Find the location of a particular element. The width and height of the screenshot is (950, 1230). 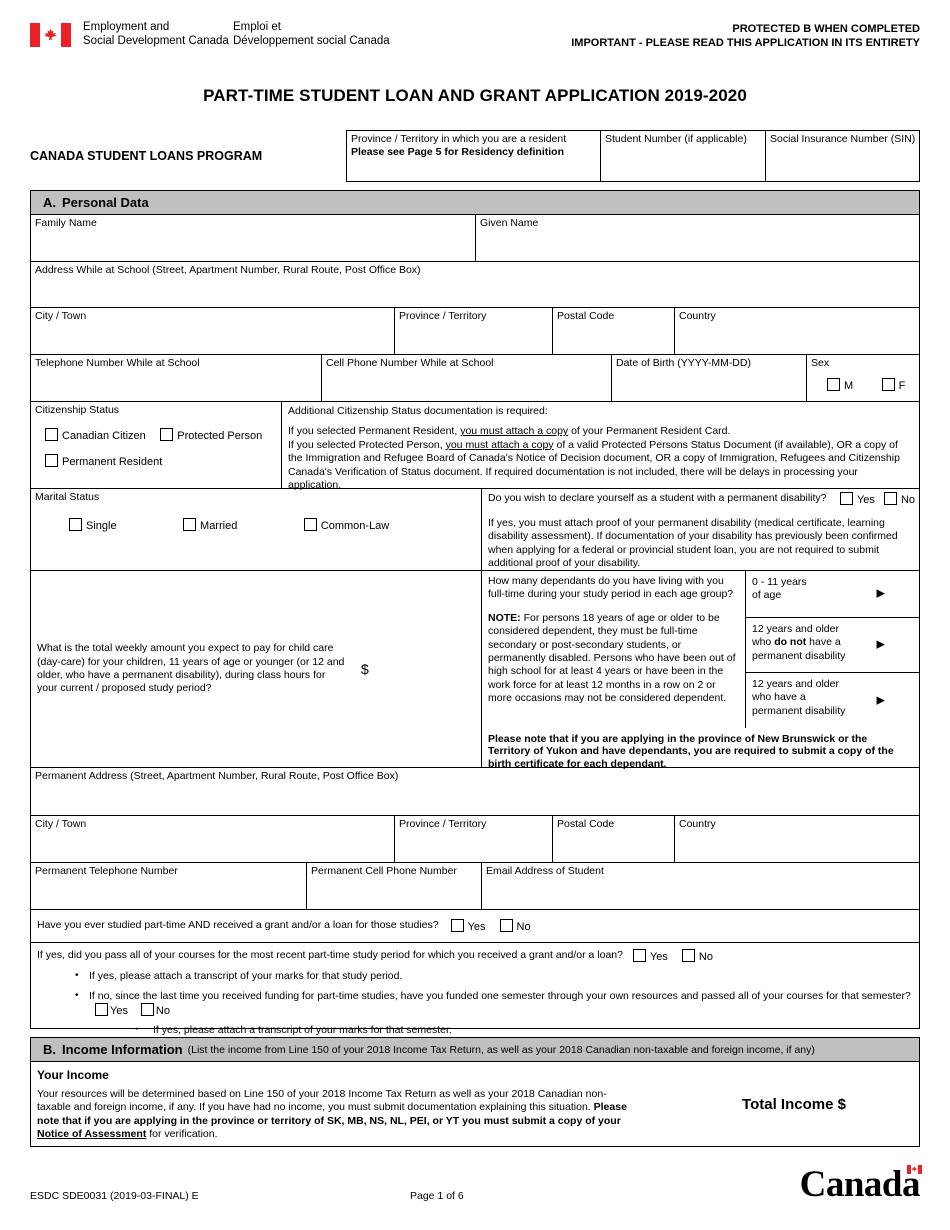

school-postal-field: Postal Code is located at coordinates (613, 331).